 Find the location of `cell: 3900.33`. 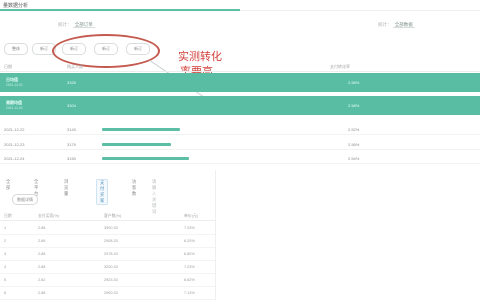

cell: 3900.33 is located at coordinates (111, 228).